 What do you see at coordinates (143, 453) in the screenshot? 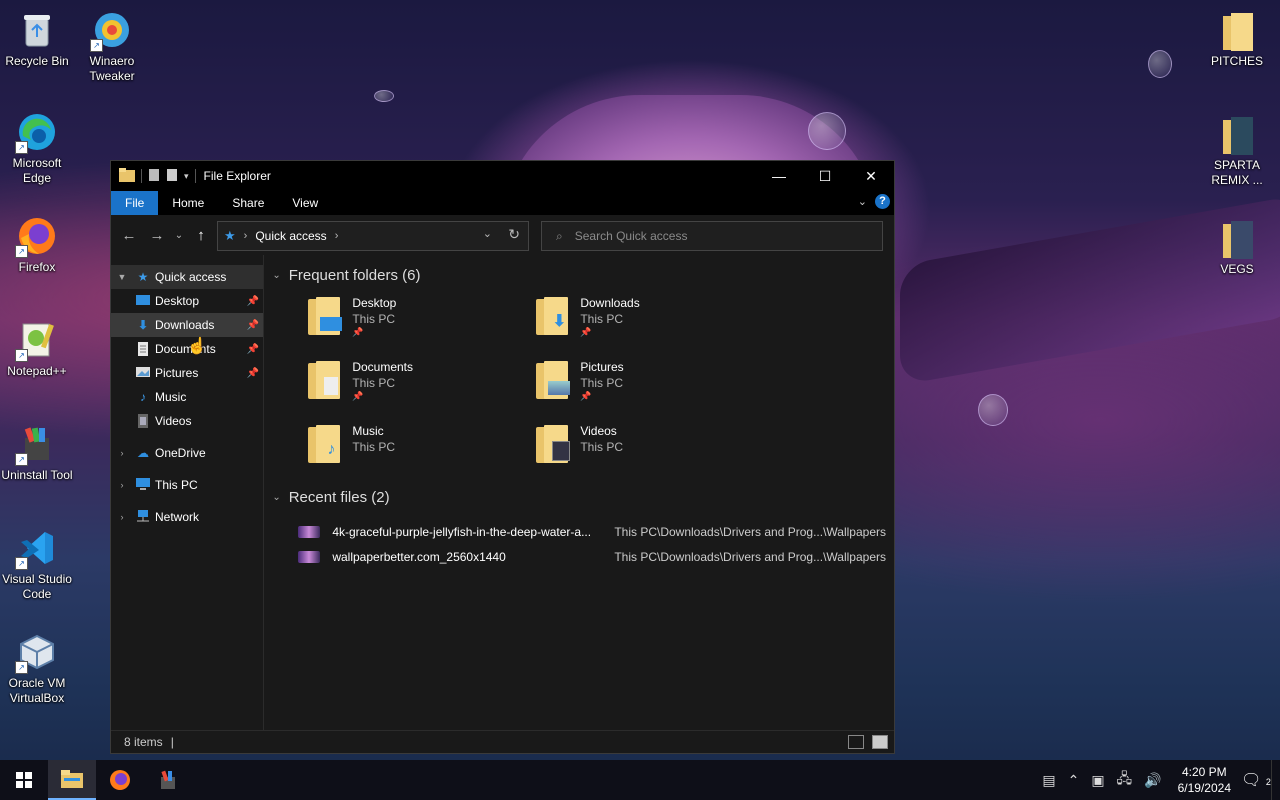
I see `onedrive-cloud-icon: ☁` at bounding box center [143, 453].